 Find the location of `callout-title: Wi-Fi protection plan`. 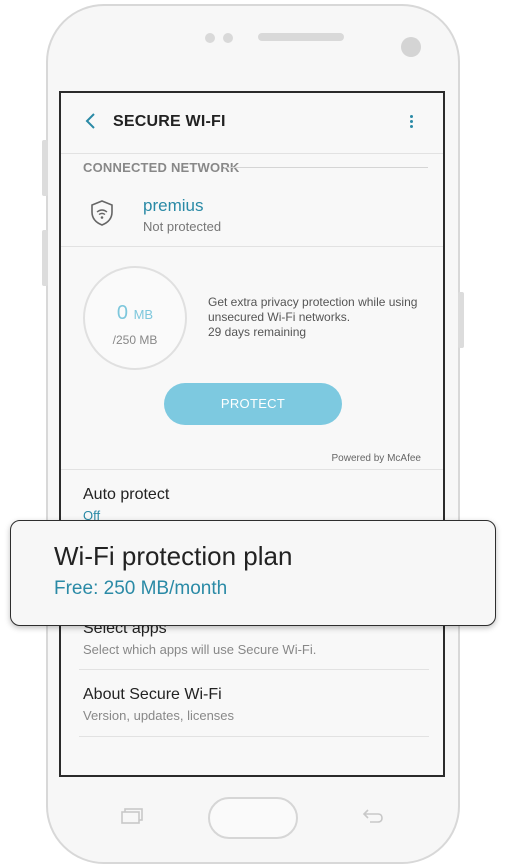

callout-title: Wi-Fi protection plan is located at coordinates (173, 556).